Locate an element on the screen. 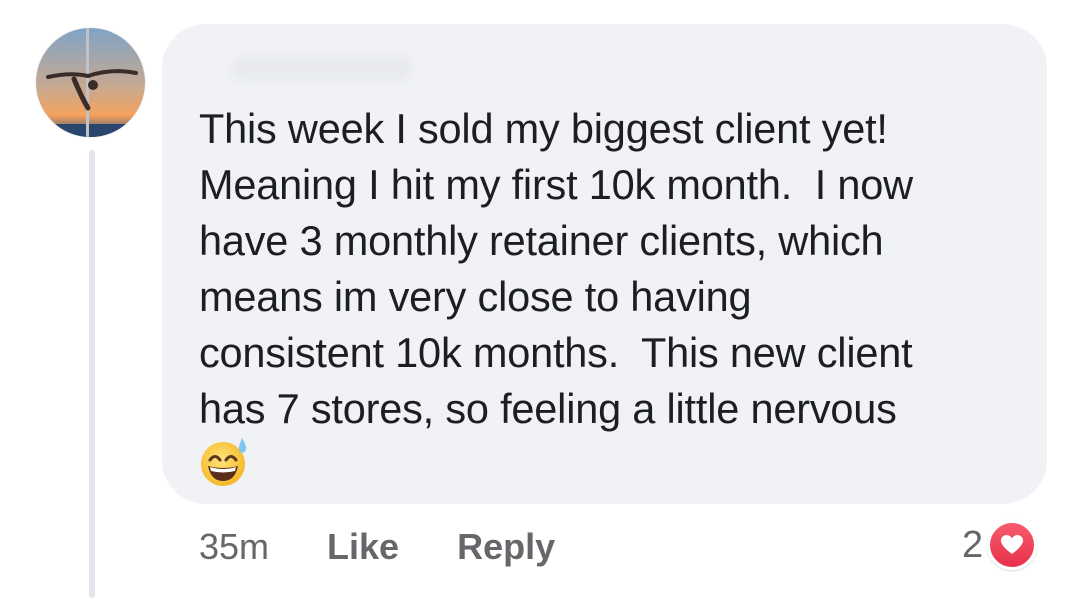 The height and width of the screenshot is (598, 1079). heart-reaction-badge is located at coordinates (1012, 545).